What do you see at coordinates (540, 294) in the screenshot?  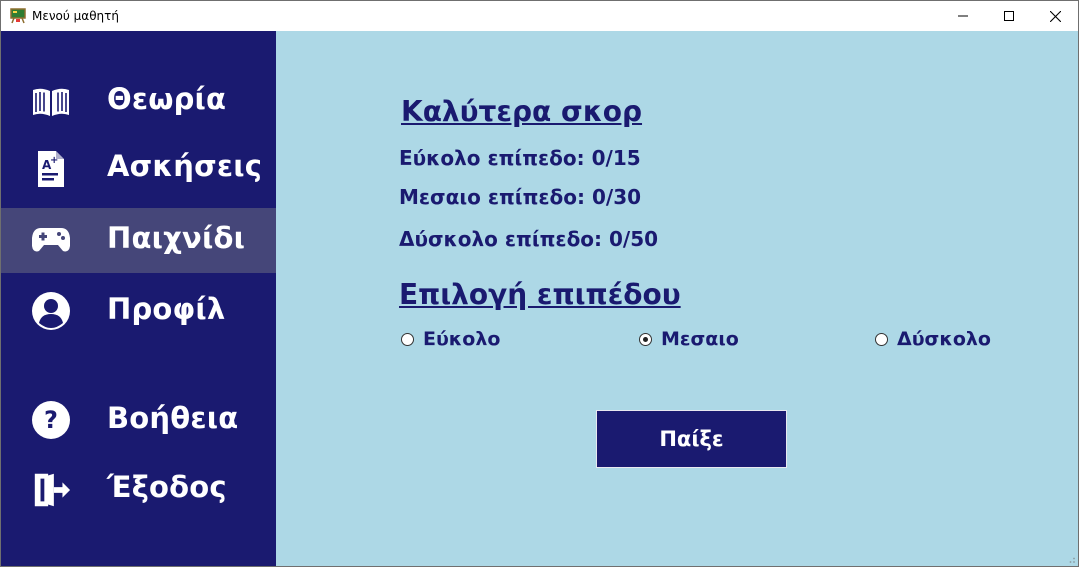 I see `level-select-heading: Επιλογή επιπέδου` at bounding box center [540, 294].